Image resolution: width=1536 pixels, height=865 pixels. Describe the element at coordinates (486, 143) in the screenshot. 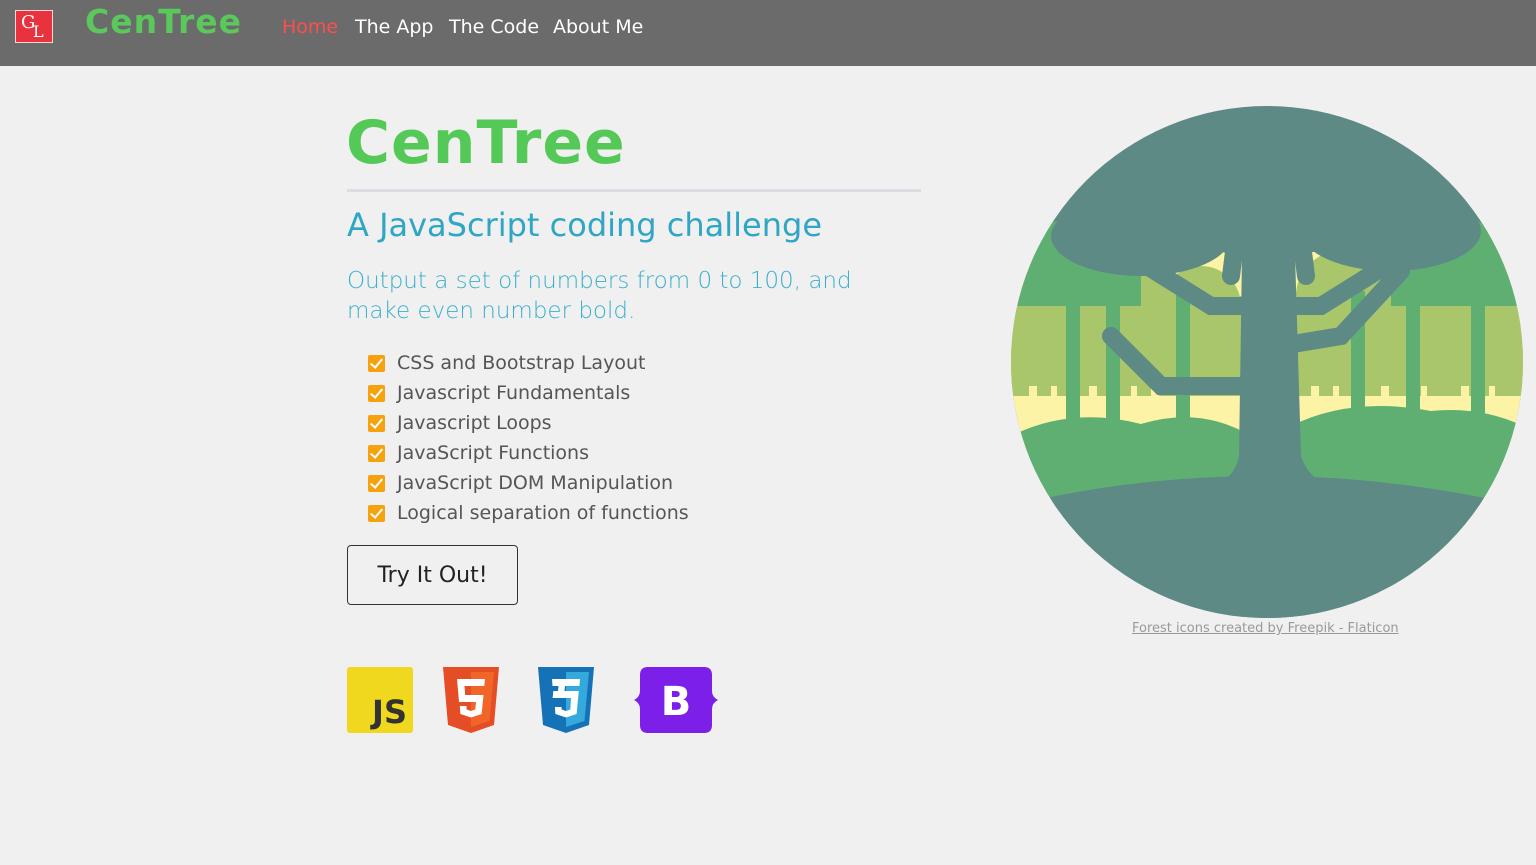

I see `page-title: CenTree` at that location.